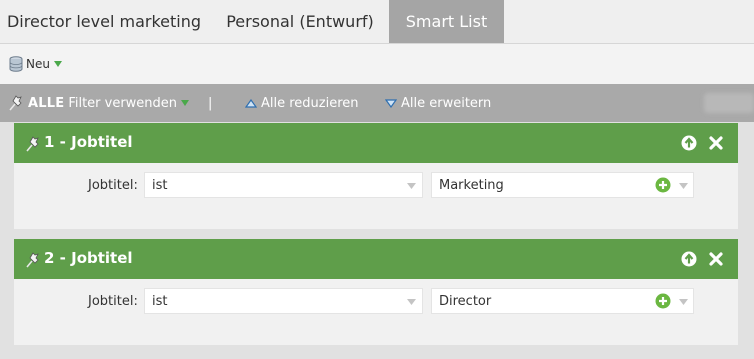 This screenshot has width=754, height=359. What do you see at coordinates (376, 143) in the screenshot?
I see `filter-card-header: 1 - Jobtitel` at bounding box center [376, 143].